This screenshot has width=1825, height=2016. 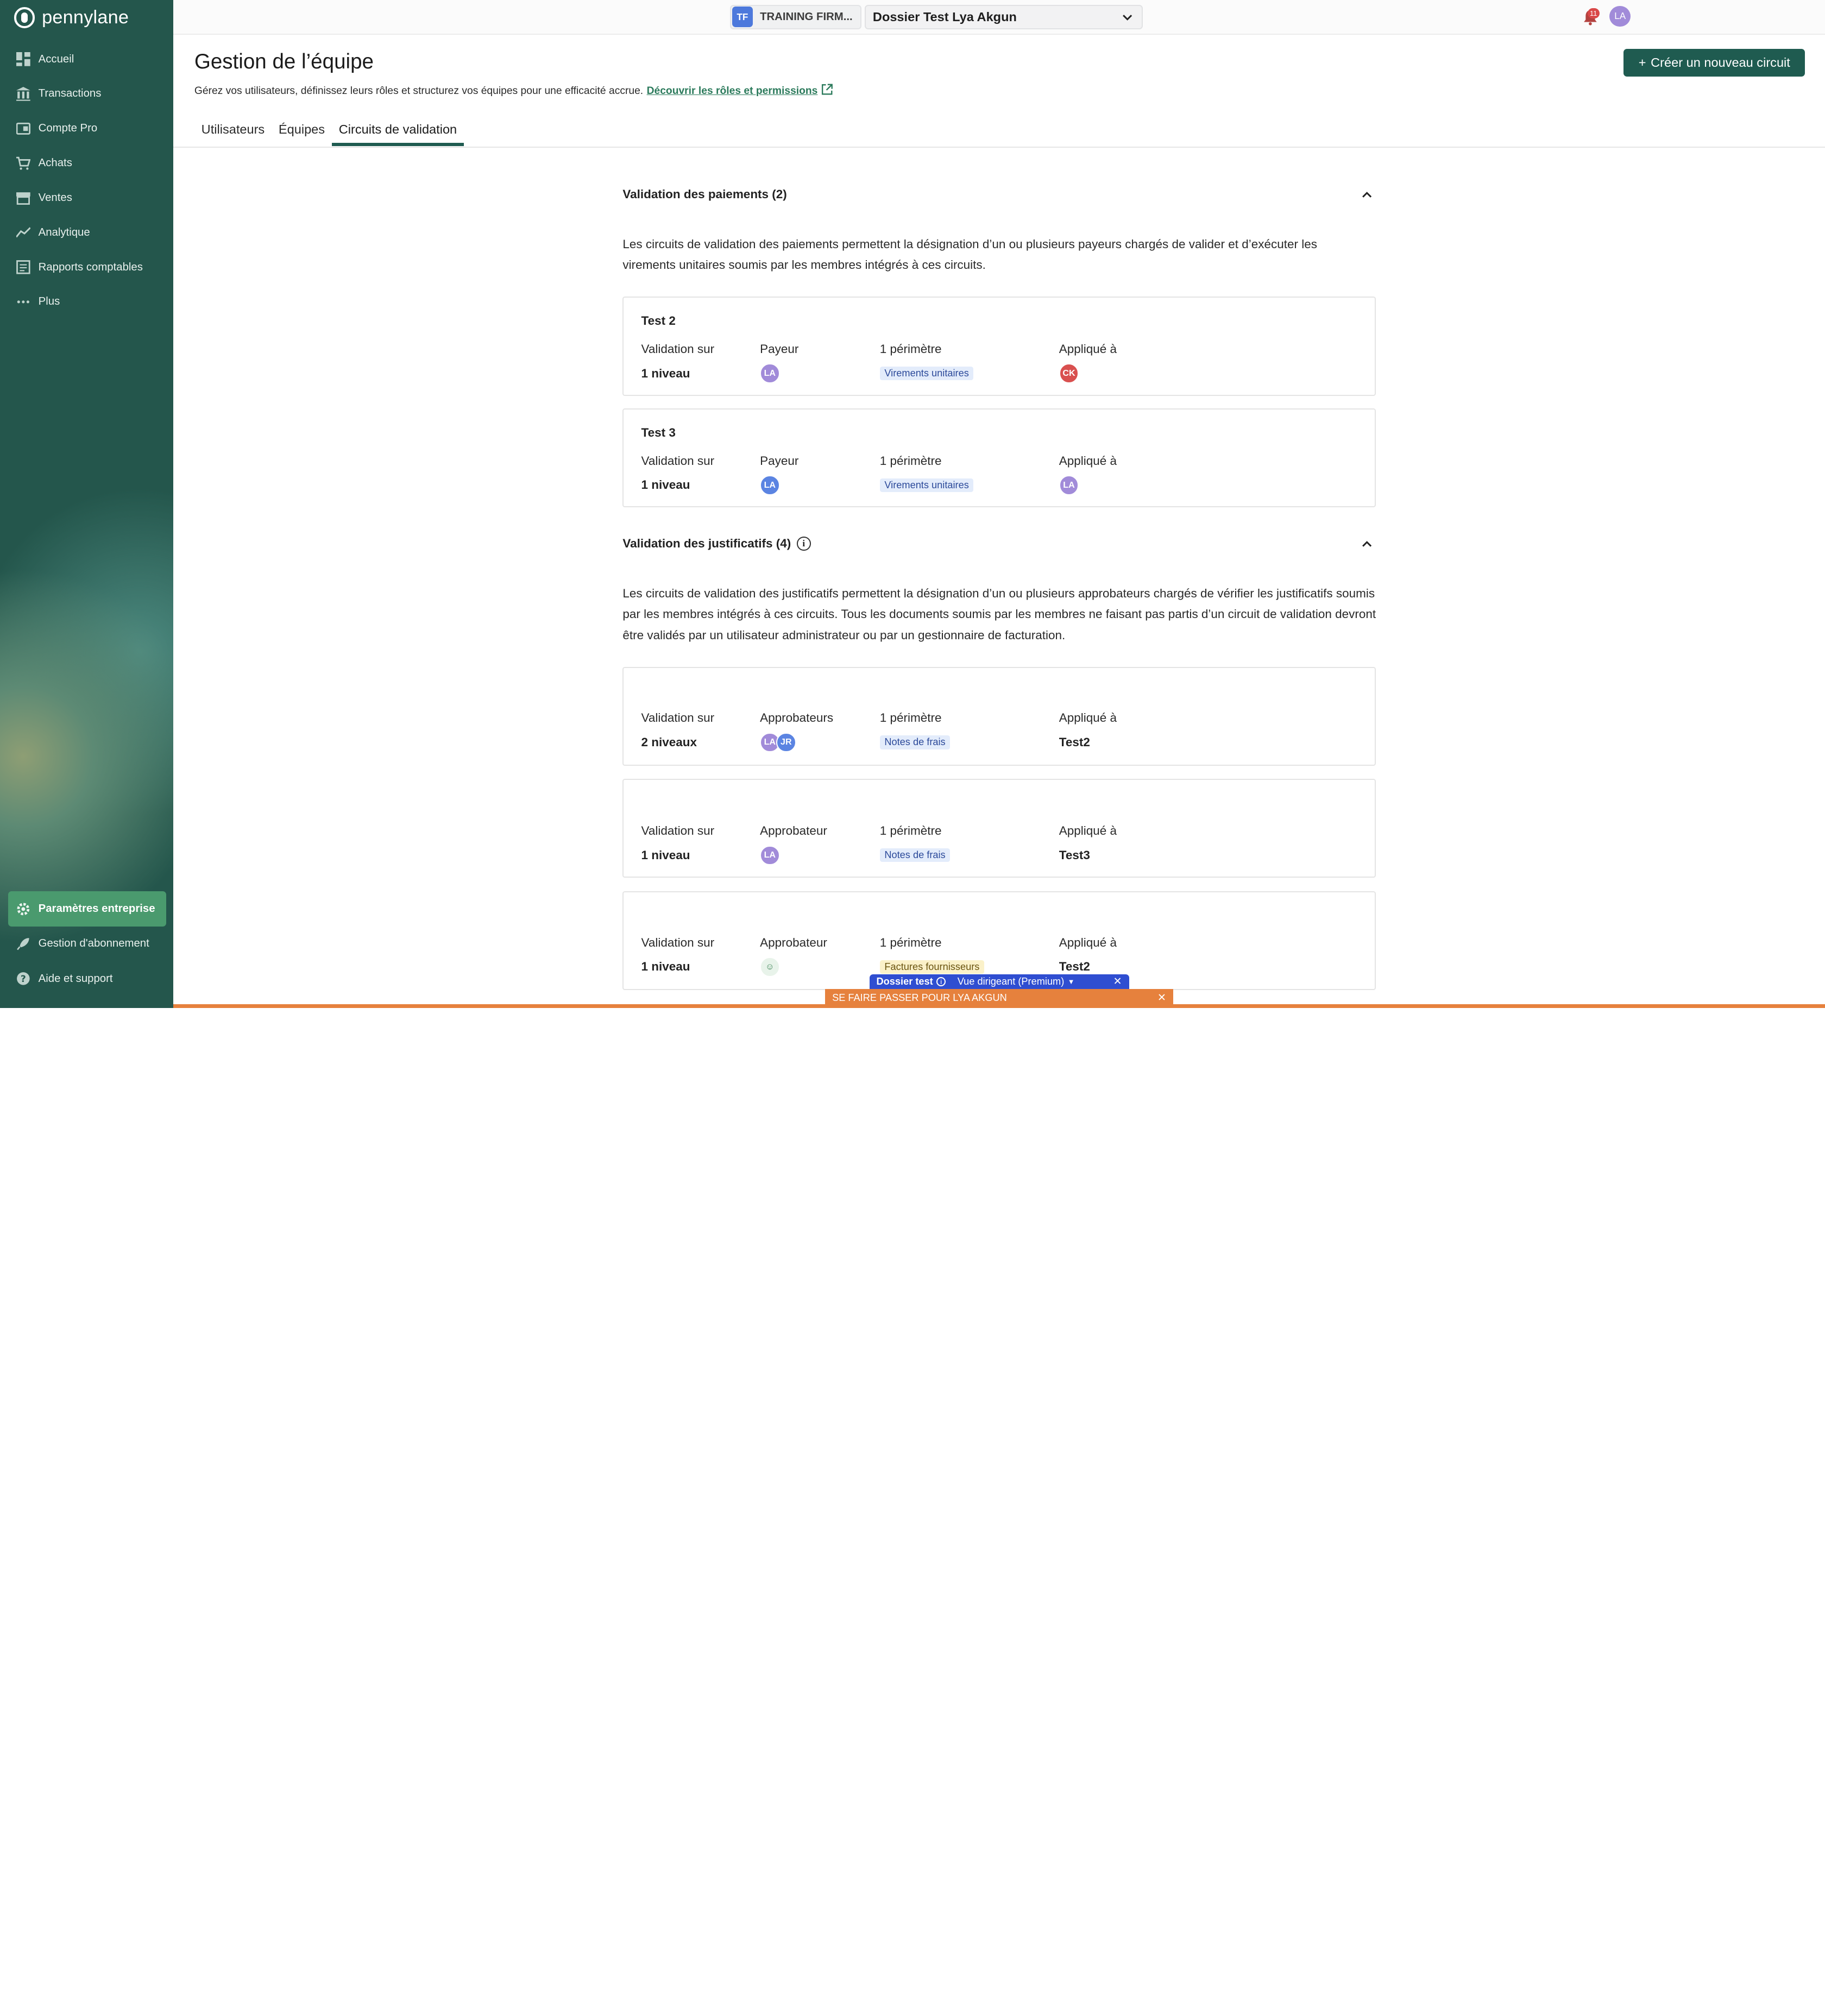 I want to click on sidebar-item-analytique: Analytique, so click(x=86, y=232).